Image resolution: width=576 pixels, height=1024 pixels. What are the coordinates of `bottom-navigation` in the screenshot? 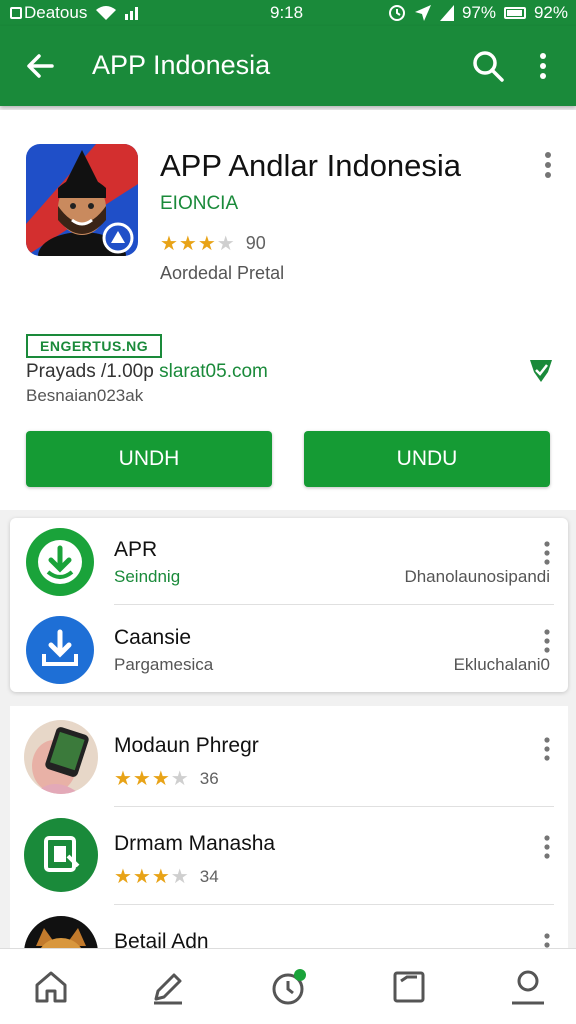 It's located at (288, 986).